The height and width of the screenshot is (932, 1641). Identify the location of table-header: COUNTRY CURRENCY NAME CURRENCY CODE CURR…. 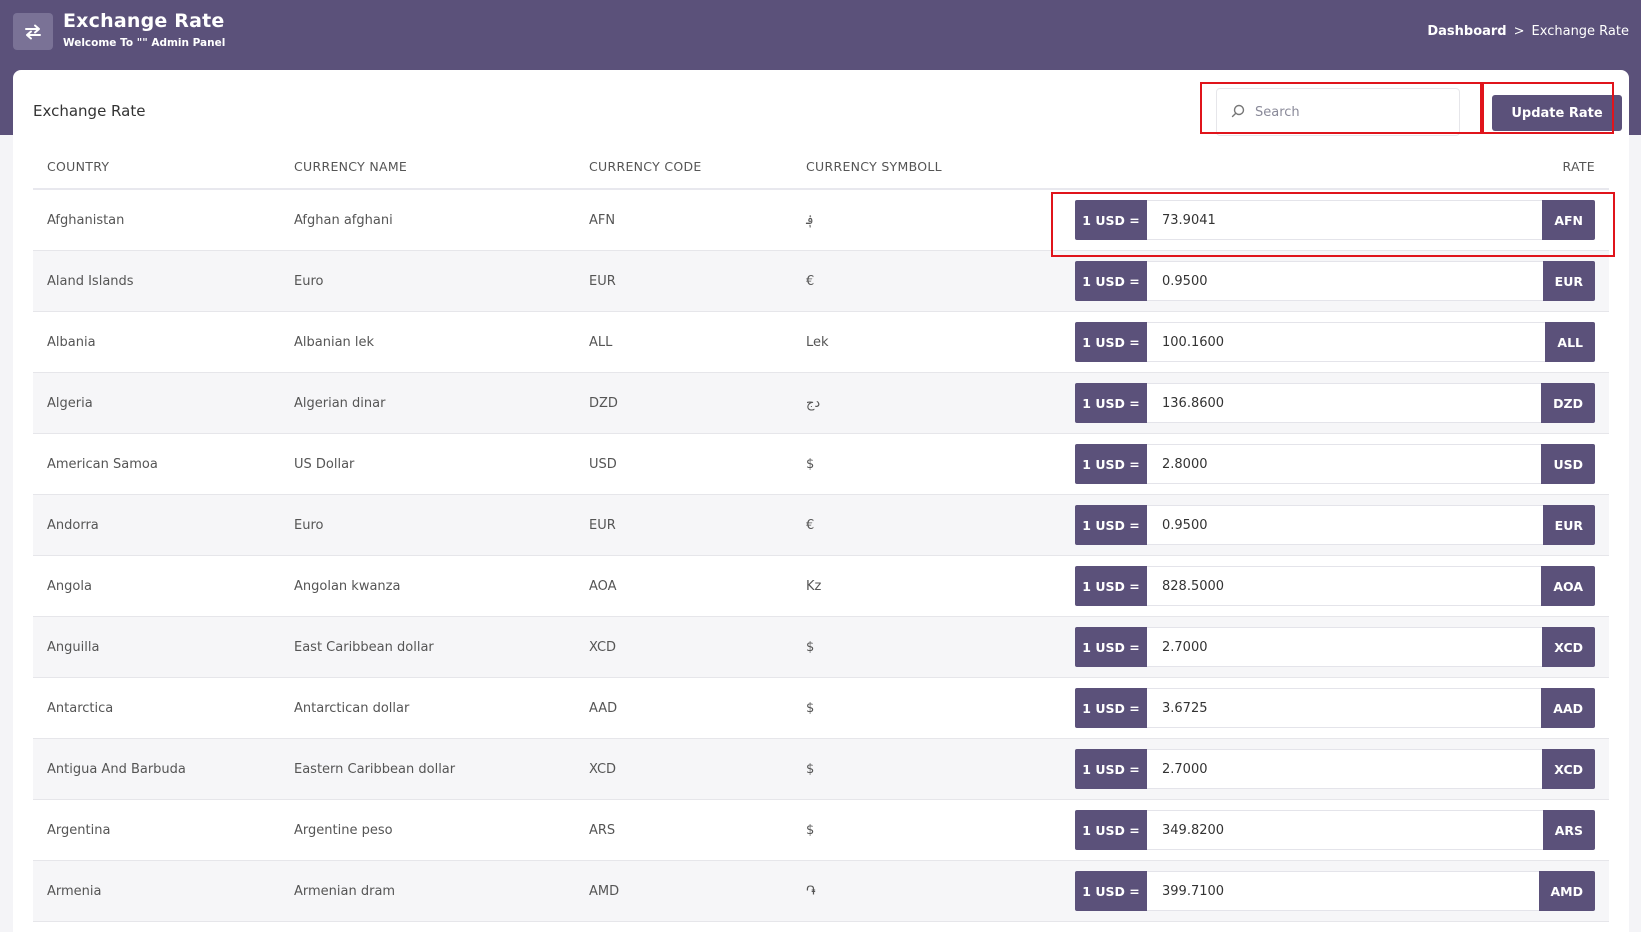
(821, 167).